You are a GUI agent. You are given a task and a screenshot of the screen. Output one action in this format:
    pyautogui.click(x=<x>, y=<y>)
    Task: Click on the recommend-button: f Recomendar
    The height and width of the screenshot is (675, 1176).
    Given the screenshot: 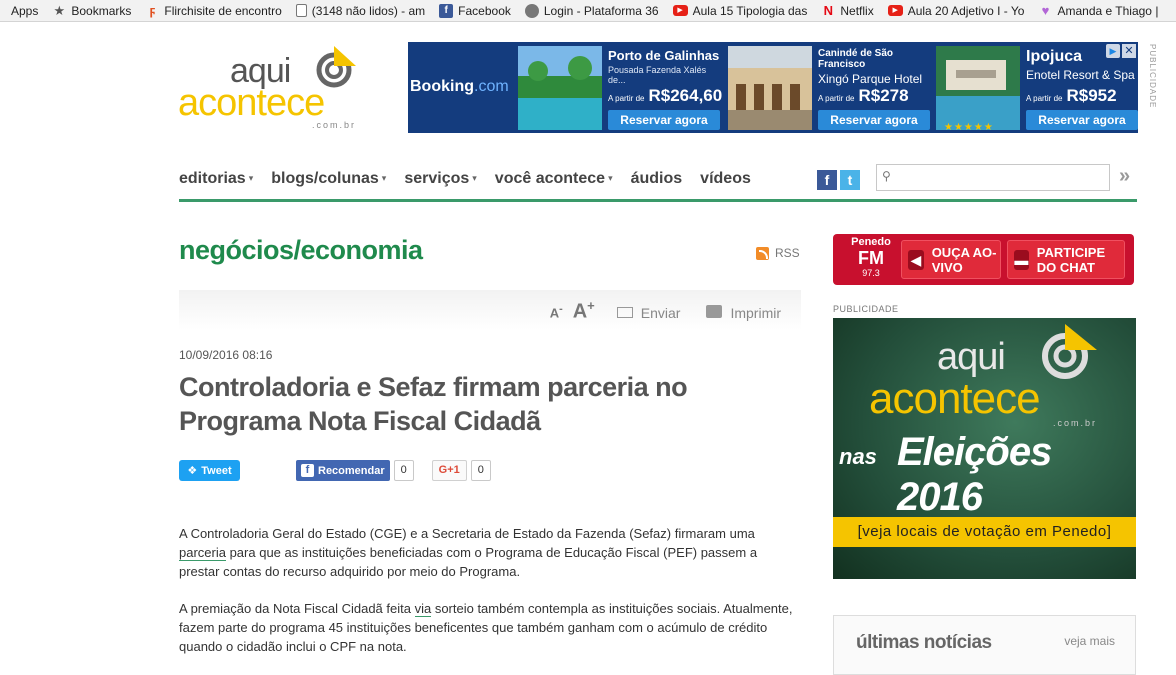 What is the action you would take?
    pyautogui.click(x=343, y=470)
    